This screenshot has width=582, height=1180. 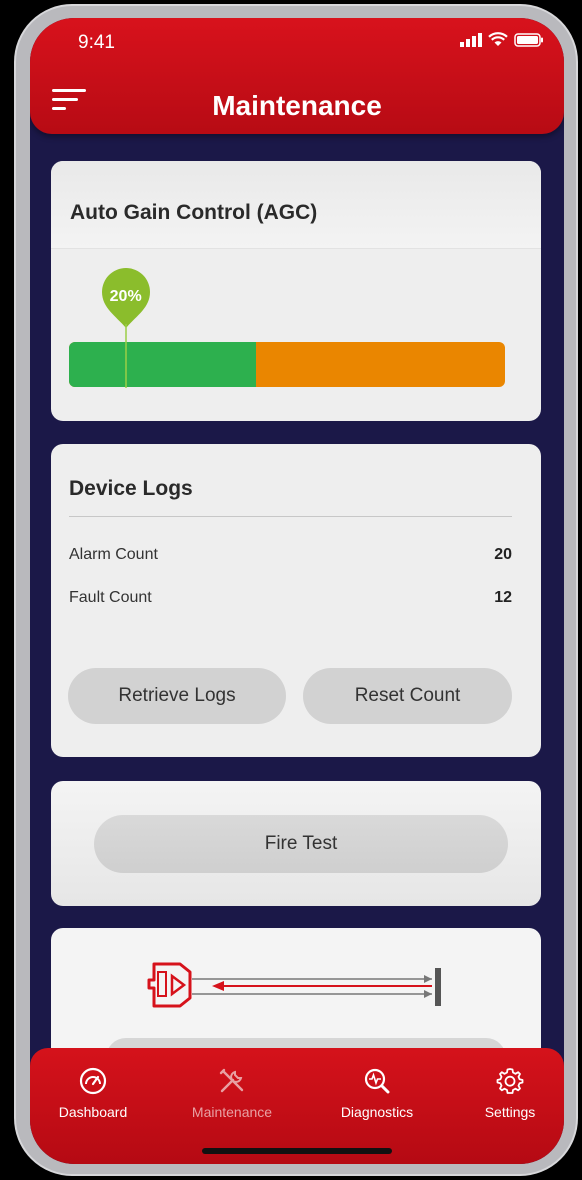 I want to click on divider, so click(x=290, y=516).